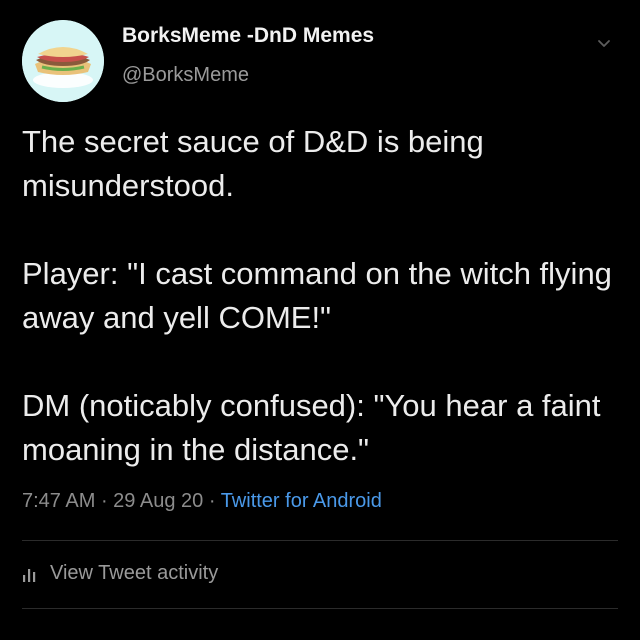 This screenshot has width=640, height=640. Describe the element at coordinates (185, 75) in the screenshot. I see `author-handle: @BorksMeme` at that location.